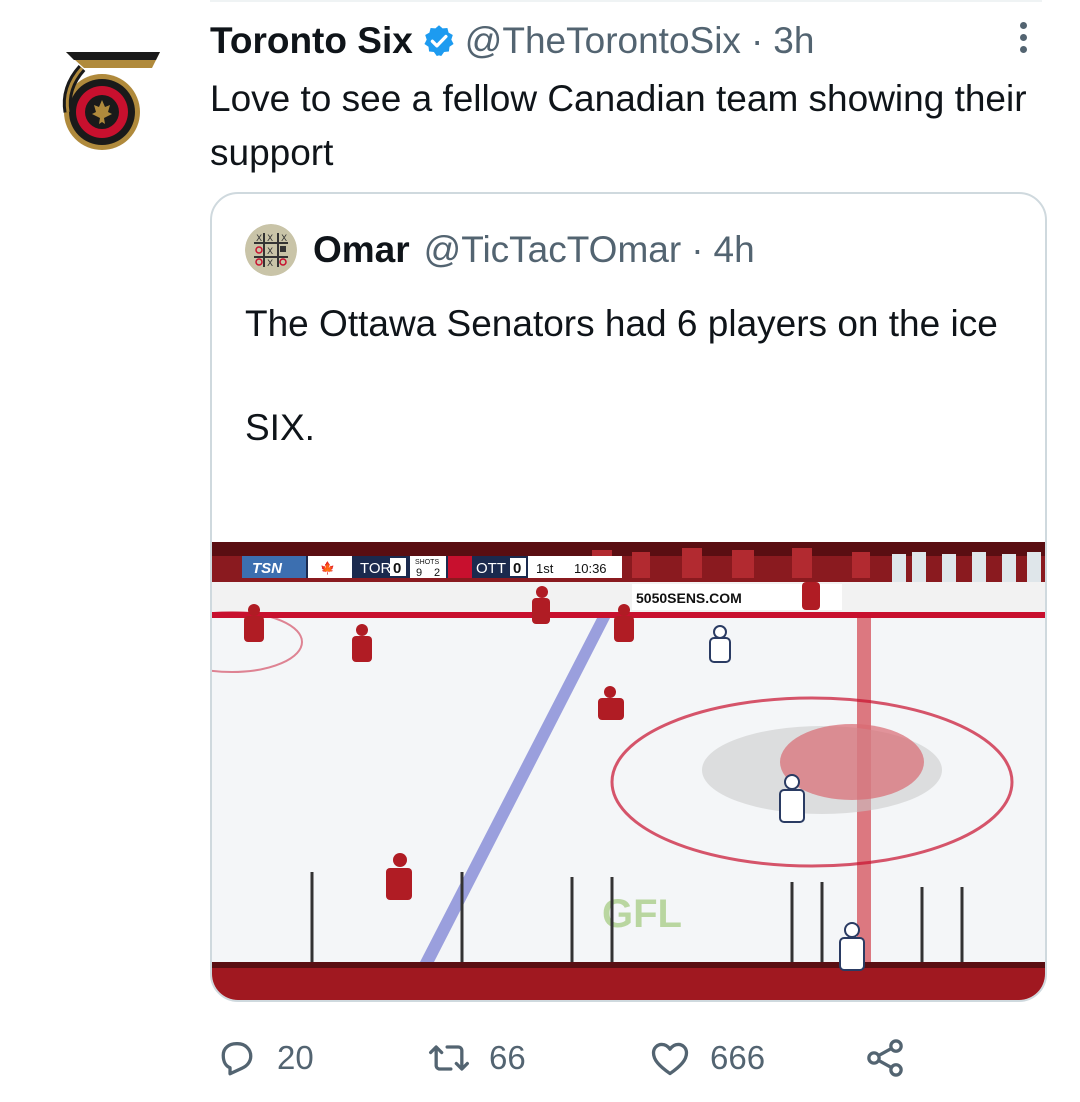  What do you see at coordinates (734, 250) in the screenshot?
I see `quoted-tweet-timestamp: 4h` at bounding box center [734, 250].